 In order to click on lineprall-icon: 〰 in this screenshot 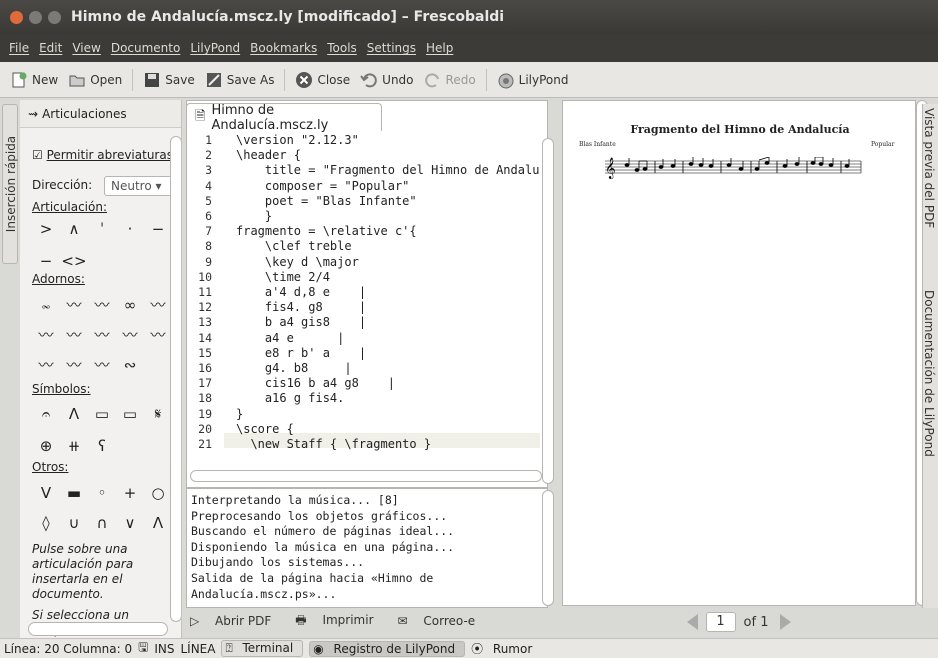, I will do `click(46, 364)`.